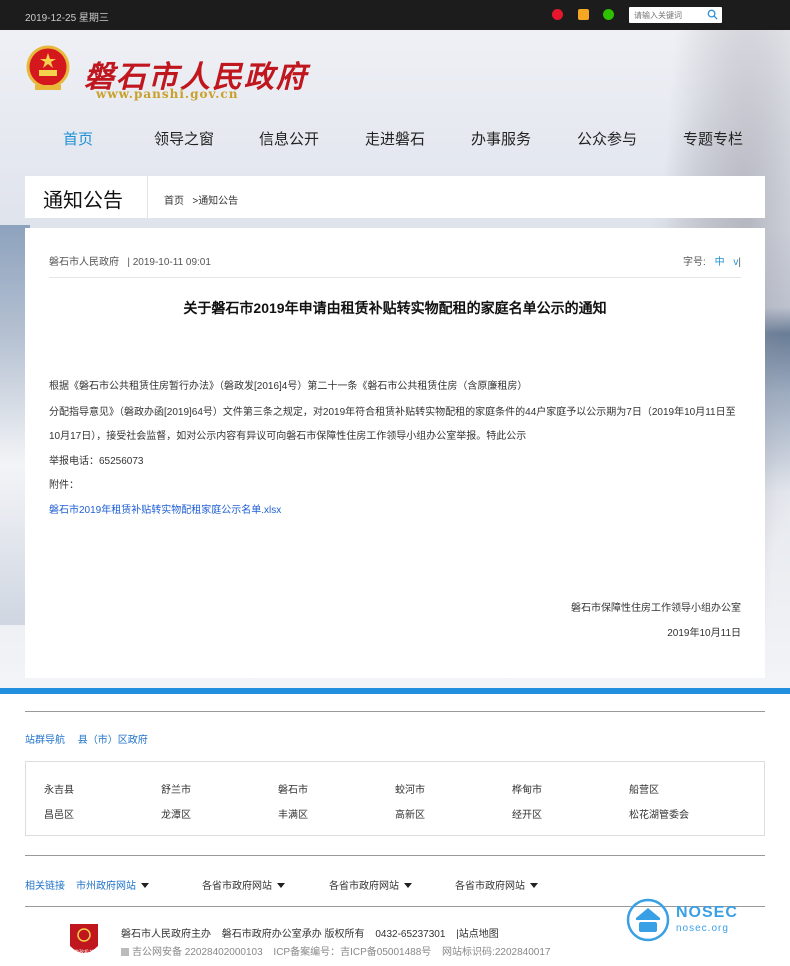 This screenshot has width=790, height=966. Describe the element at coordinates (667, 15) in the screenshot. I see `search-input` at that location.